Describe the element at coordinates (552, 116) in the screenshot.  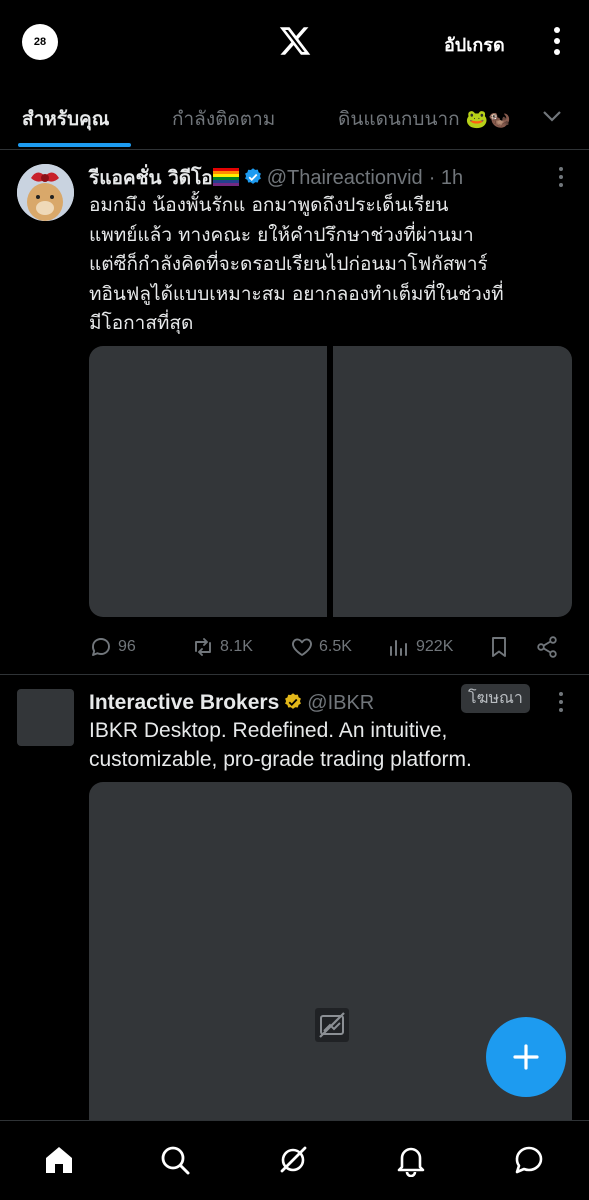
I see `chevron-down-icon` at that location.